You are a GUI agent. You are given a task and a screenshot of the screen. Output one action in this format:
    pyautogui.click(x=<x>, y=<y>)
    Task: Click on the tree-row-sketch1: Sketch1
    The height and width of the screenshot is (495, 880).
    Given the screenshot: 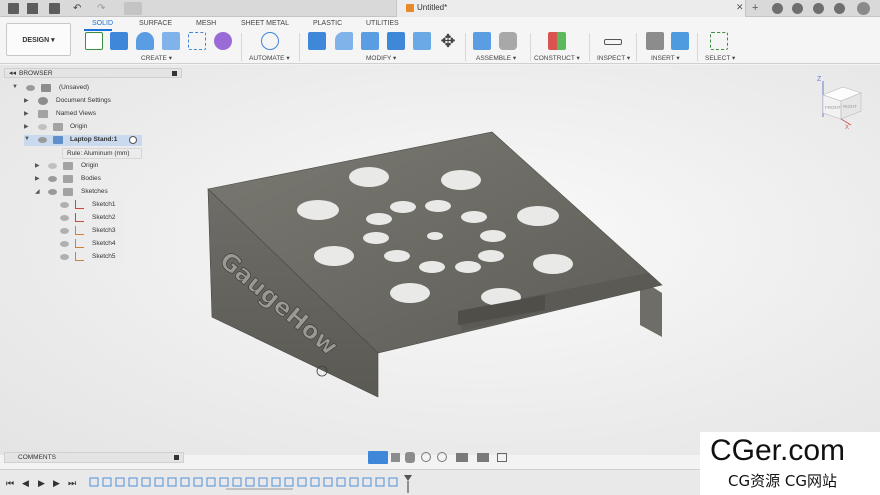 What is the action you would take?
    pyautogui.click(x=91, y=205)
    